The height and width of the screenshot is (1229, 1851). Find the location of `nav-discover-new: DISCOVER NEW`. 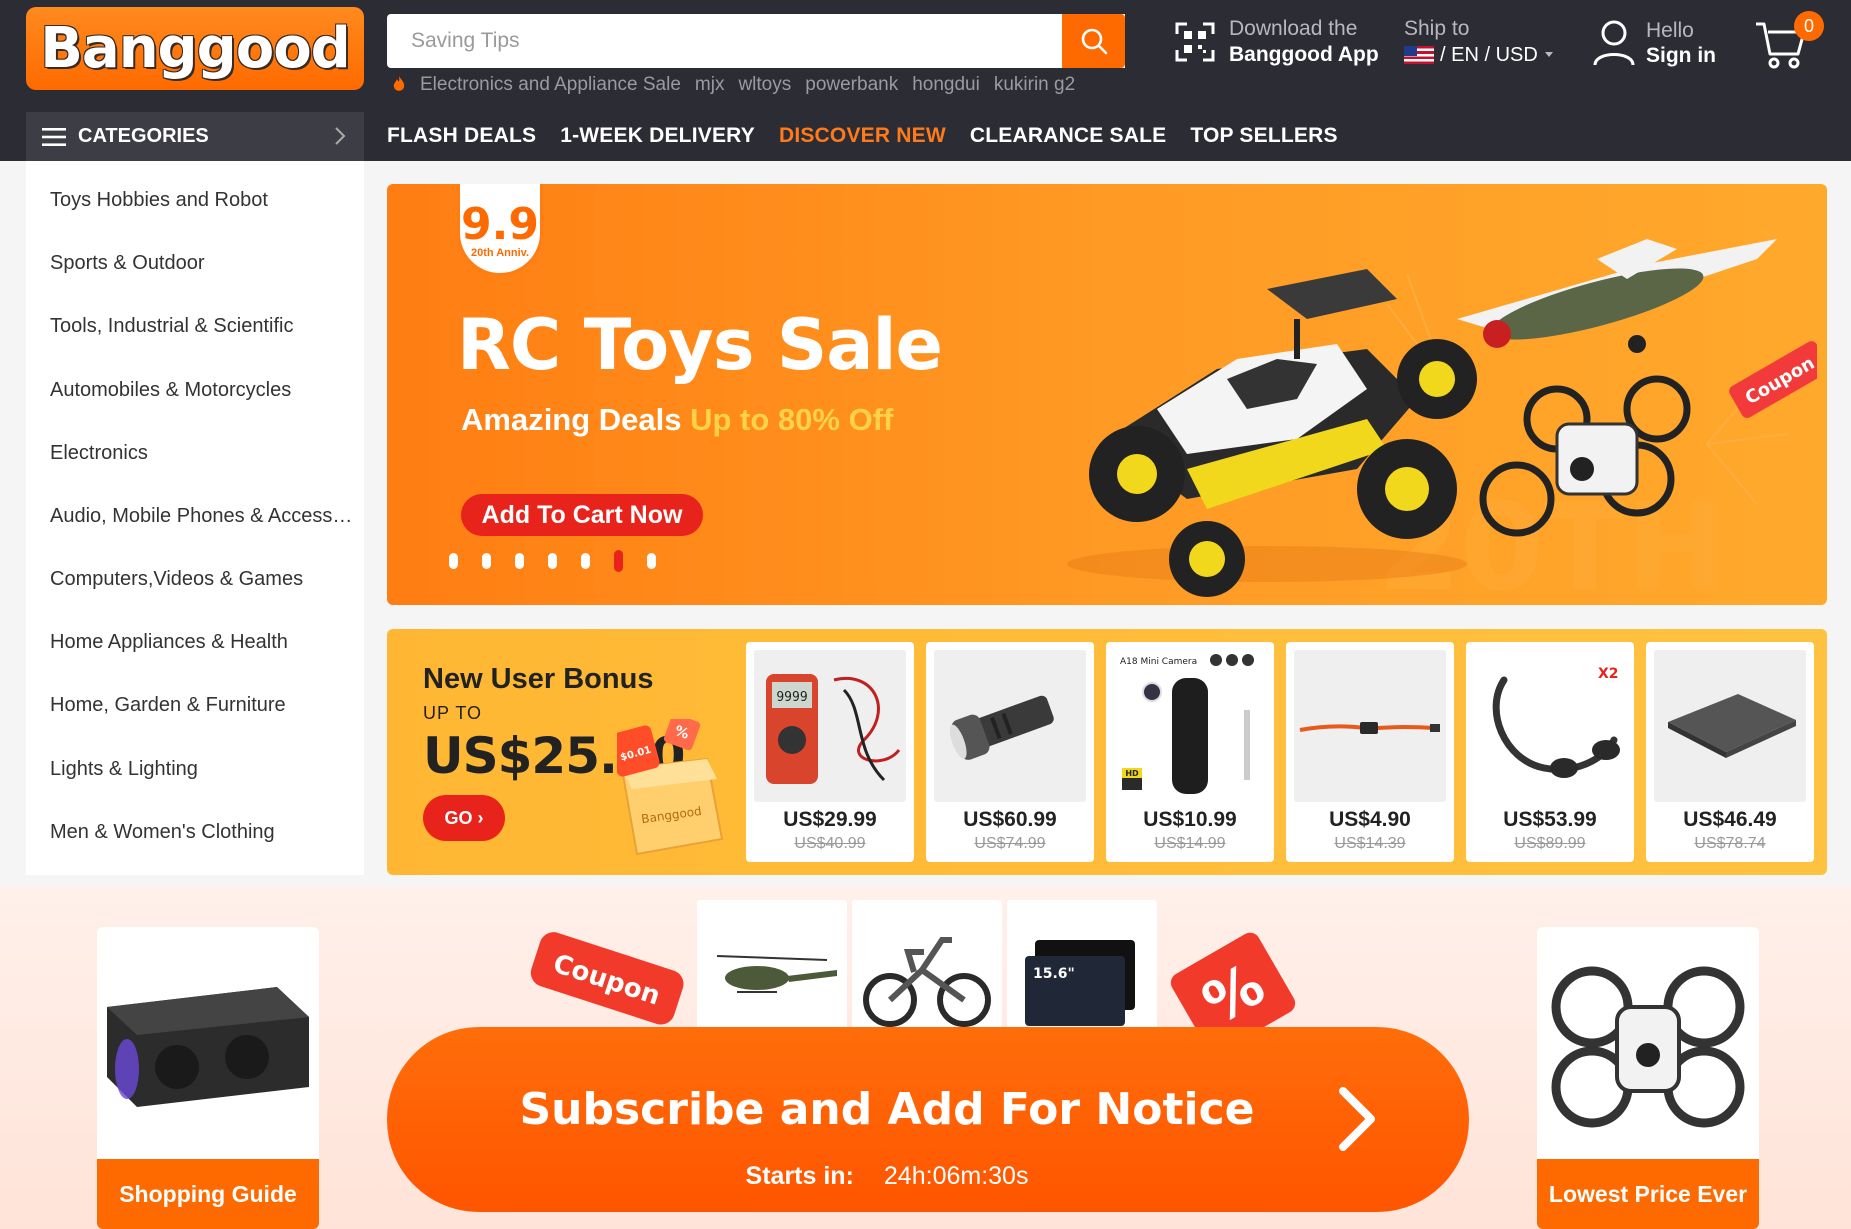

nav-discover-new: DISCOVER NEW is located at coordinates (862, 136).